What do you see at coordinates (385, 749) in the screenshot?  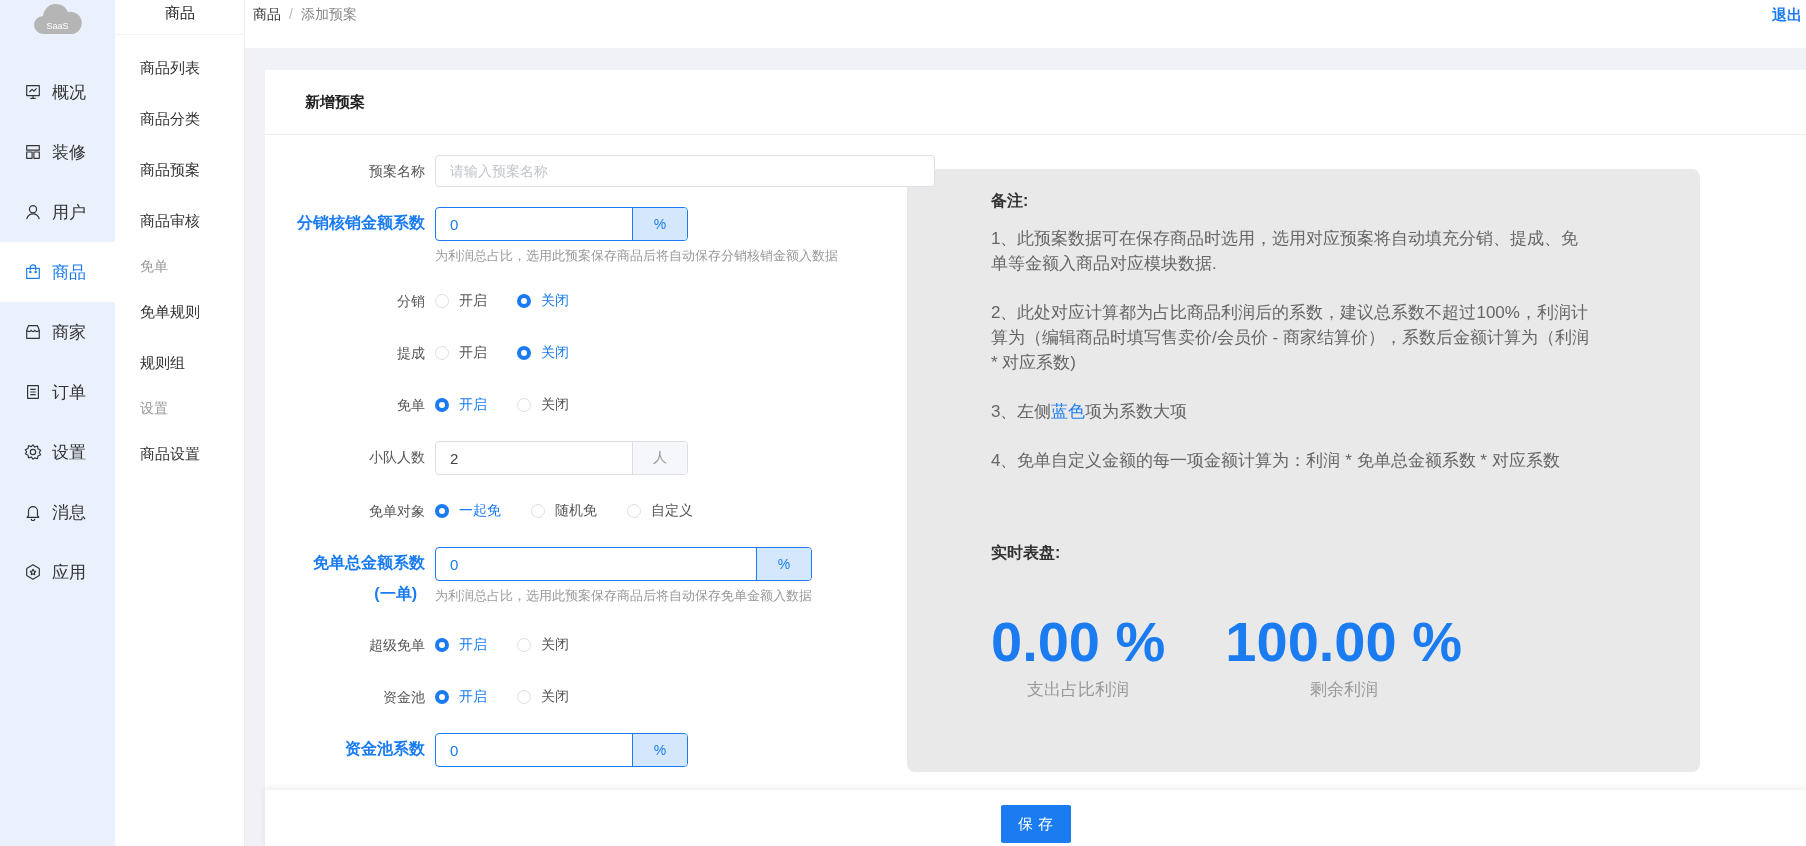 I see `field-label: 资金池系数` at bounding box center [385, 749].